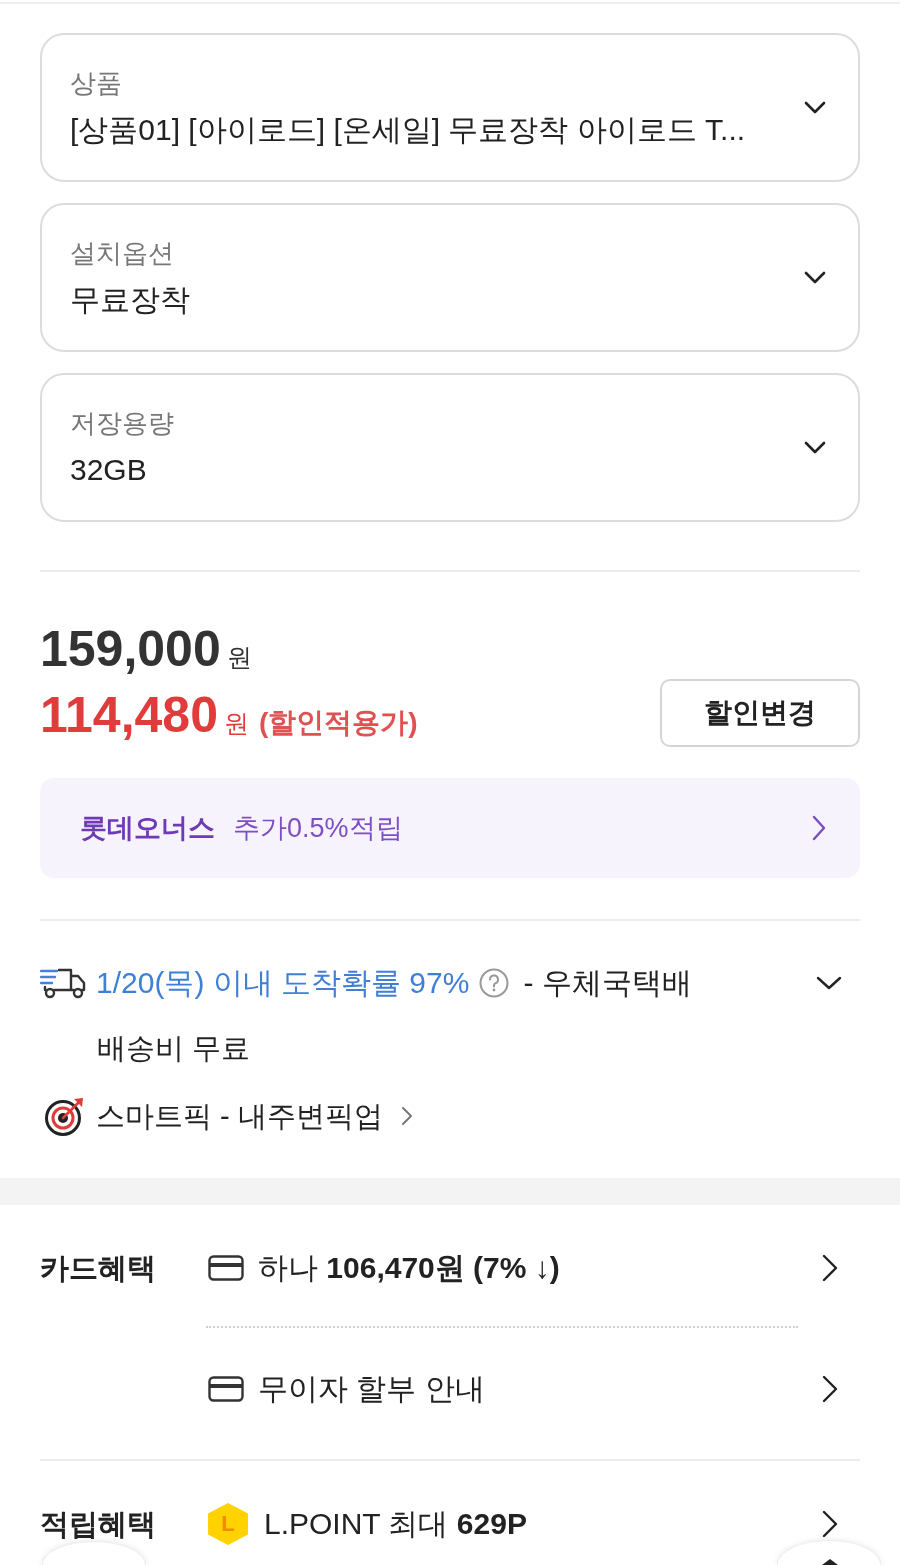 Image resolution: width=900 pixels, height=1565 pixels. Describe the element at coordinates (450, 277) in the screenshot. I see `dropdown-field: 설치옵션 무료장착` at that location.